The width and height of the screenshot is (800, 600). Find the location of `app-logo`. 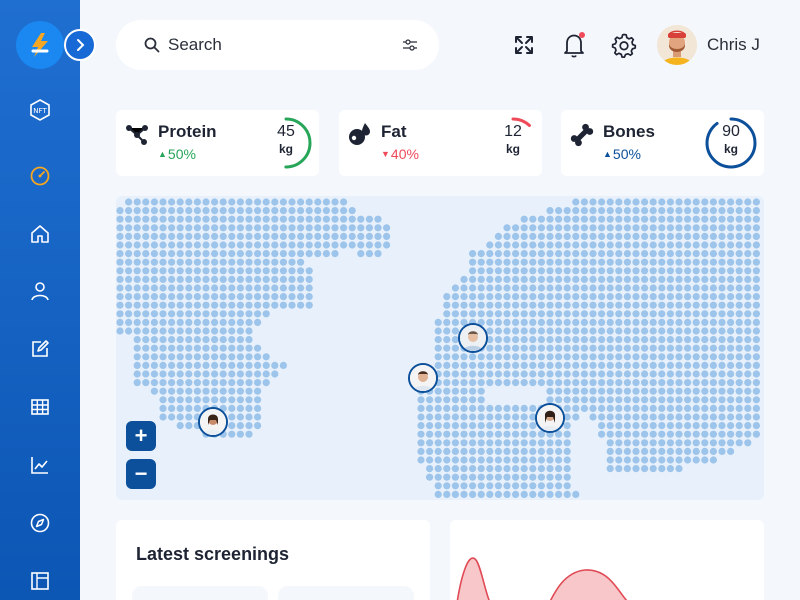

app-logo is located at coordinates (40, 45).